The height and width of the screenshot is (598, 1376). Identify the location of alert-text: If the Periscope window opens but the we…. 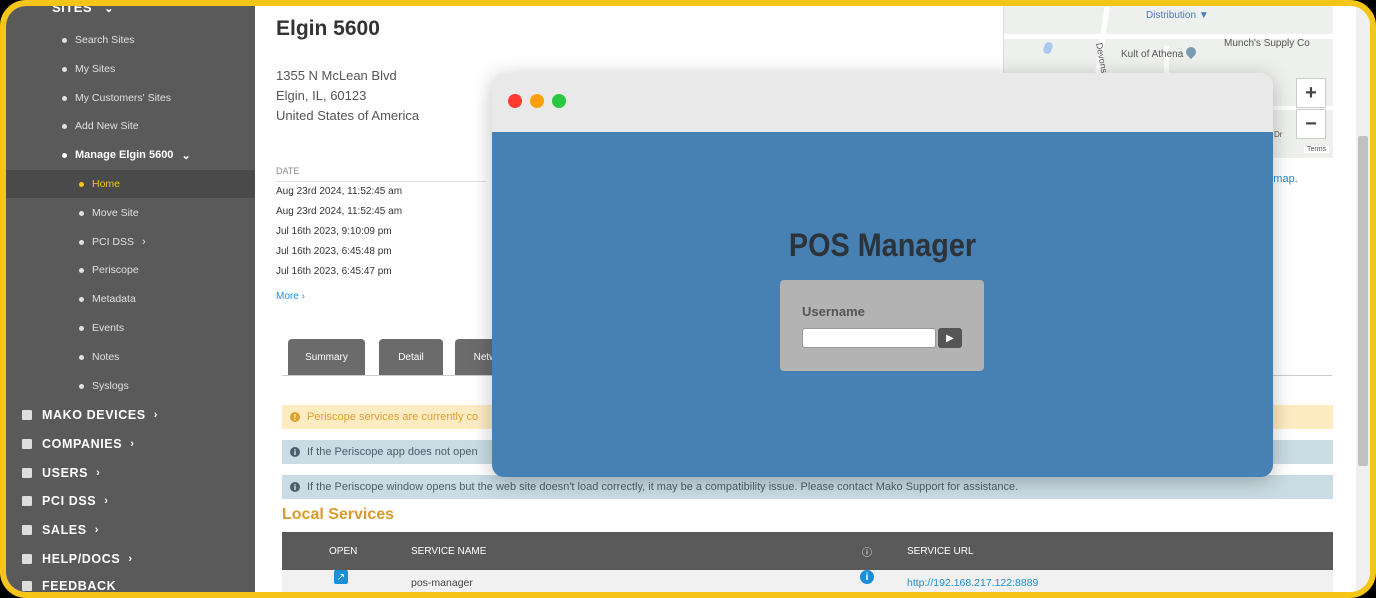
(663, 487).